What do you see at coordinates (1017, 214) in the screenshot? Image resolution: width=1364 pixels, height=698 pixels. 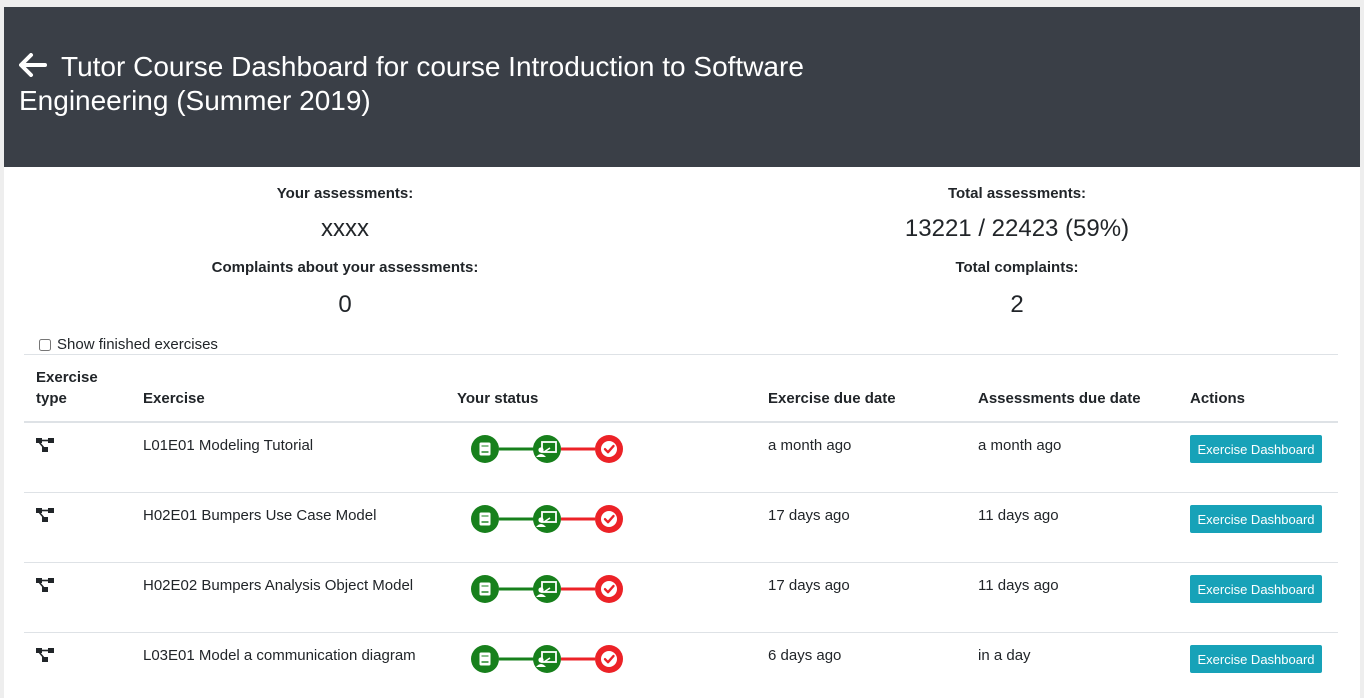 I see `total-assessments-block: Total assessments: 13221 / 22423 (59%)` at bounding box center [1017, 214].